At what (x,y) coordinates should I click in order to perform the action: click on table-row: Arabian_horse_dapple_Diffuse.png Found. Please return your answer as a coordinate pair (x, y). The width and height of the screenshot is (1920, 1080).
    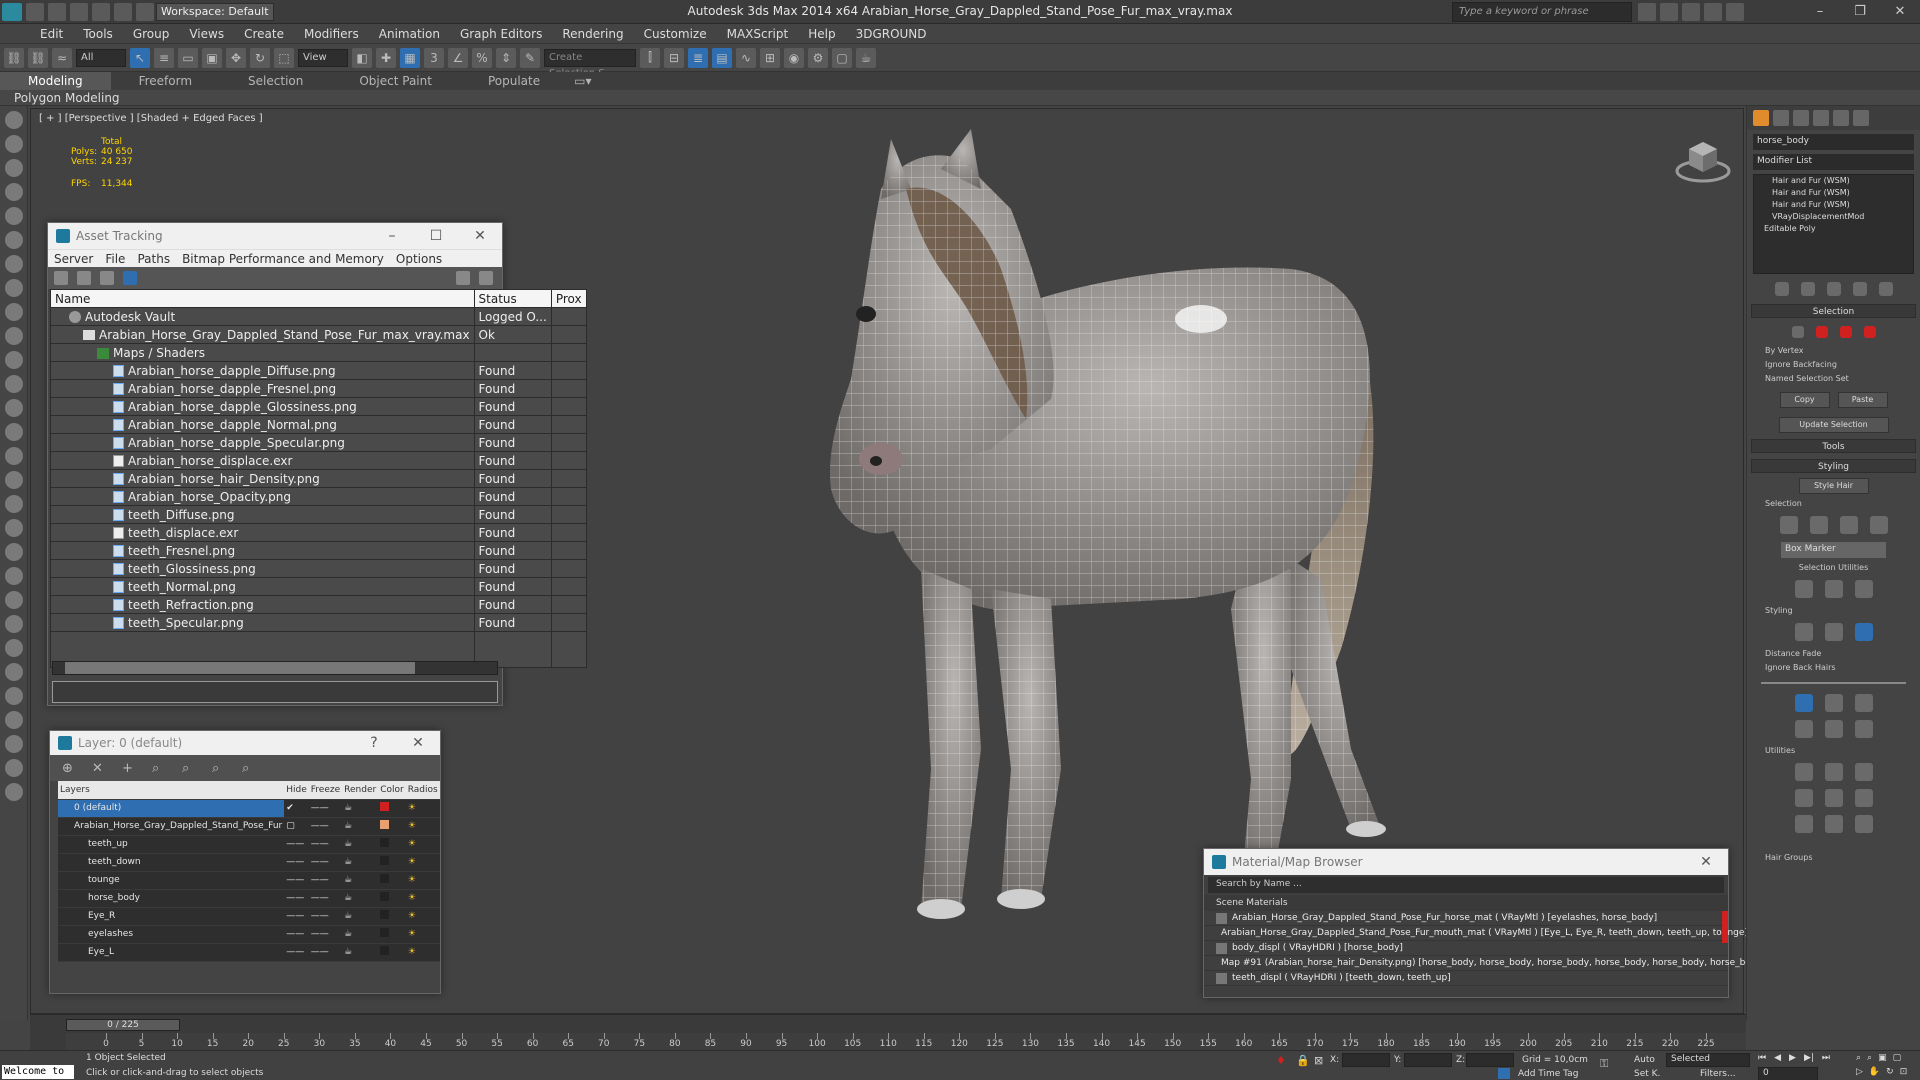
    Looking at the image, I should click on (318, 370).